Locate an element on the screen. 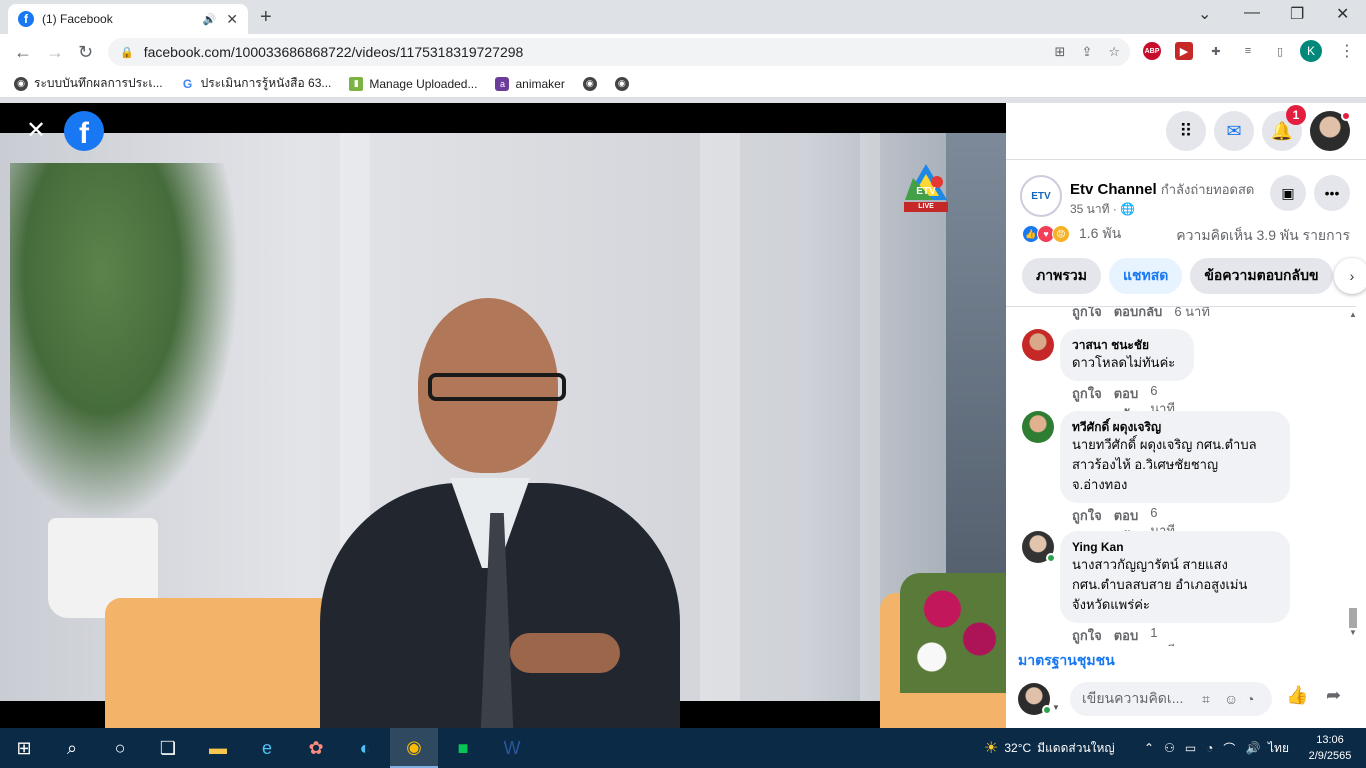 The image size is (1366, 768). scroll-down-icon: ▼ is located at coordinates (1353, 632).